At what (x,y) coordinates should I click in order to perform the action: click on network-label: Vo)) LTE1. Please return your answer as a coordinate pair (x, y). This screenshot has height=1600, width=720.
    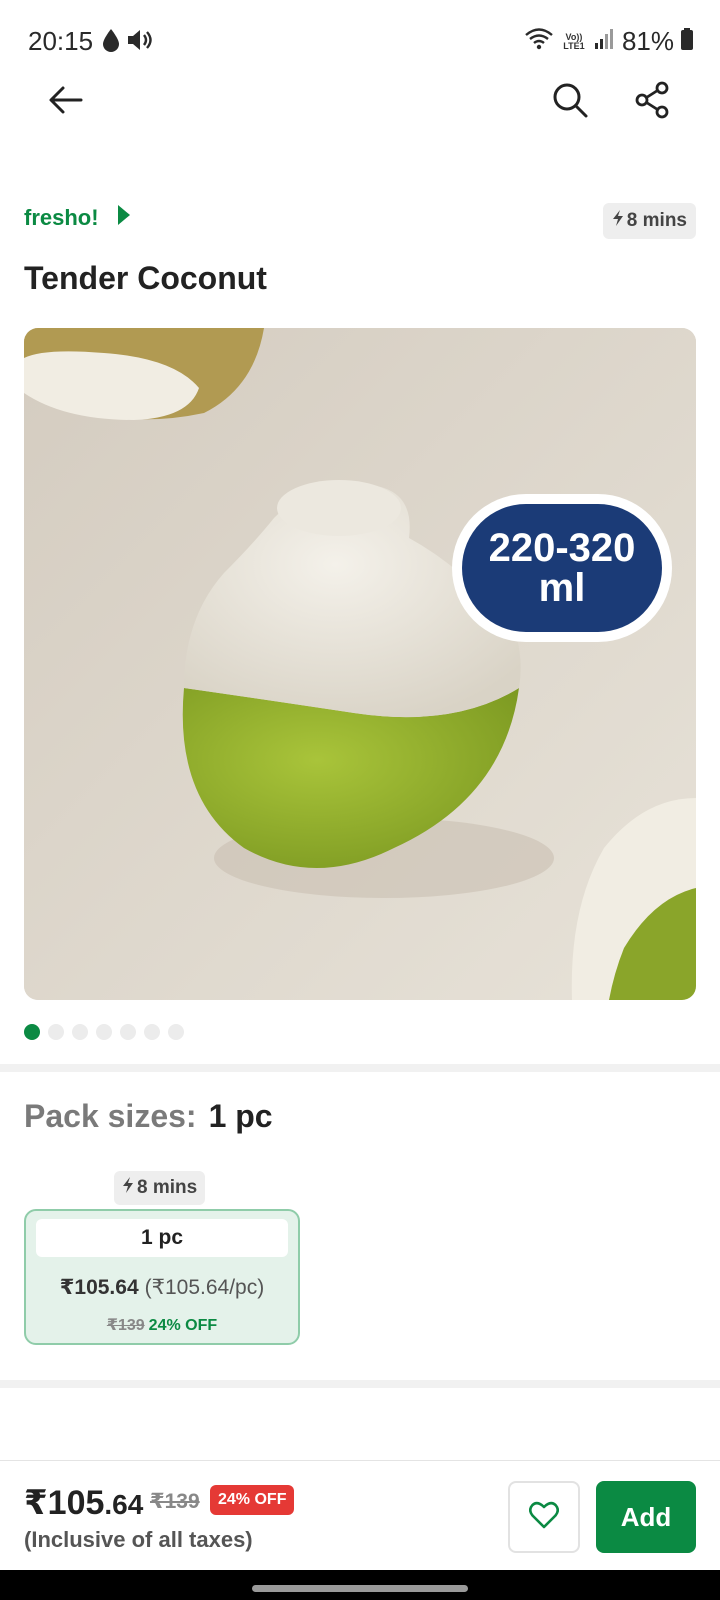
    Looking at the image, I should click on (574, 41).